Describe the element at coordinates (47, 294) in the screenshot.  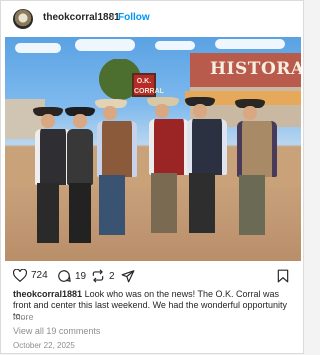
I see `caption-username: theokcorral1881` at that location.